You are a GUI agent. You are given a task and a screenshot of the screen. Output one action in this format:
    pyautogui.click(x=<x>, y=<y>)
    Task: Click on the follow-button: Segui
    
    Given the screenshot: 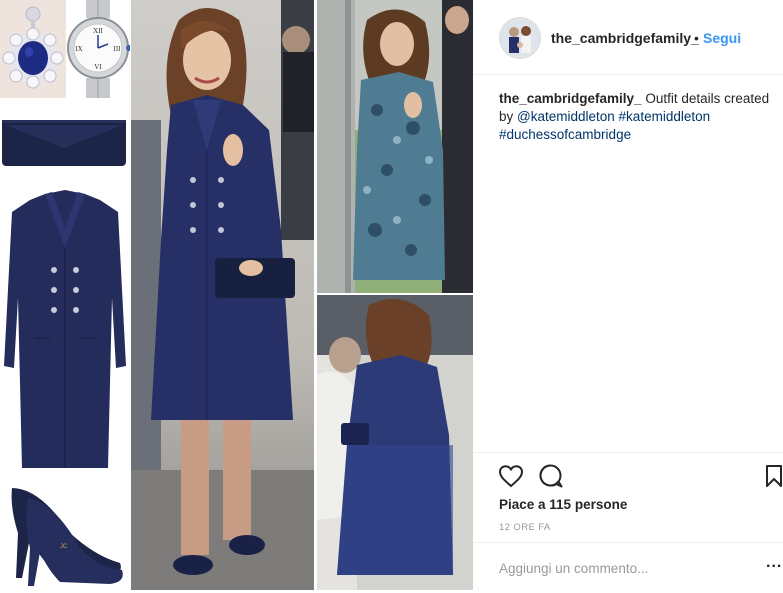 What is the action you would take?
    pyautogui.click(x=722, y=38)
    